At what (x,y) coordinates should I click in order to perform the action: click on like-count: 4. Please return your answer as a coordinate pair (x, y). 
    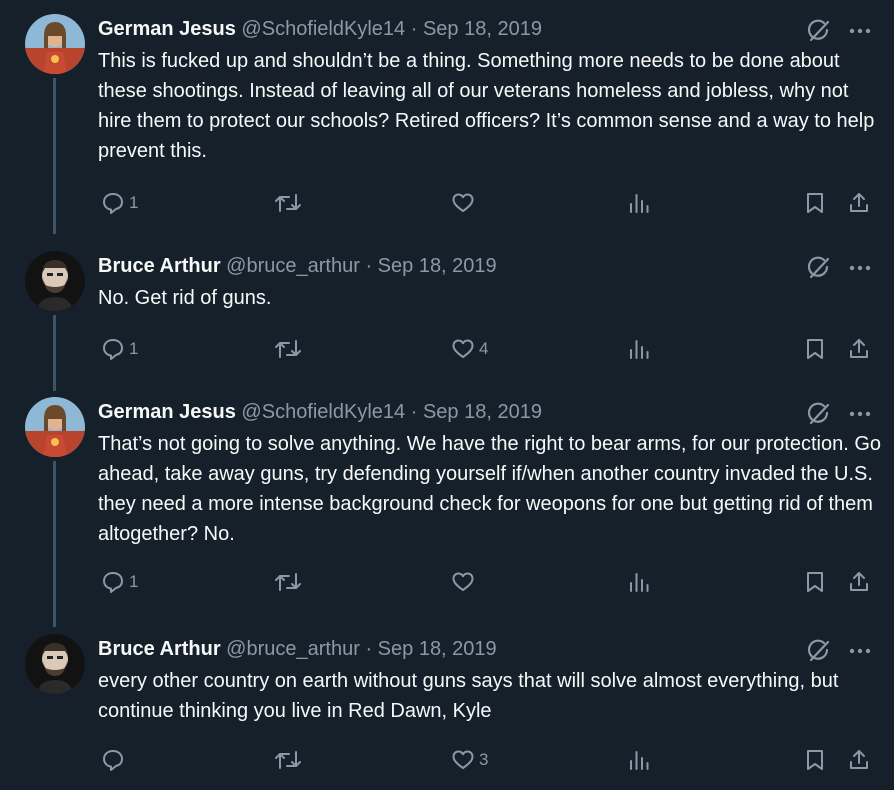
    Looking at the image, I should click on (484, 348).